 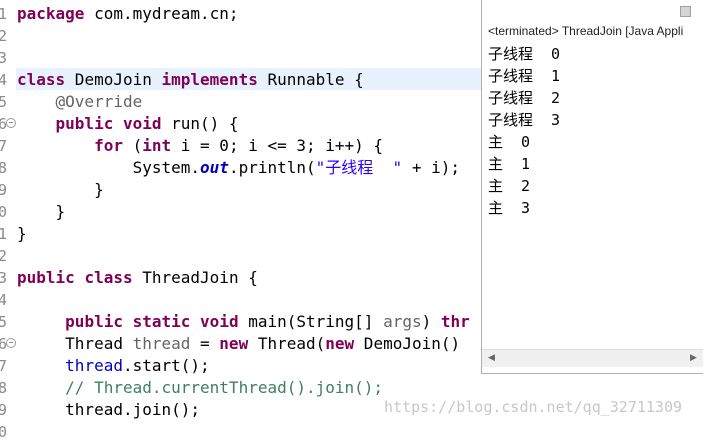 What do you see at coordinates (533, 407) in the screenshot?
I see `watermark: https://blog.csdn.net/qq_32711309` at bounding box center [533, 407].